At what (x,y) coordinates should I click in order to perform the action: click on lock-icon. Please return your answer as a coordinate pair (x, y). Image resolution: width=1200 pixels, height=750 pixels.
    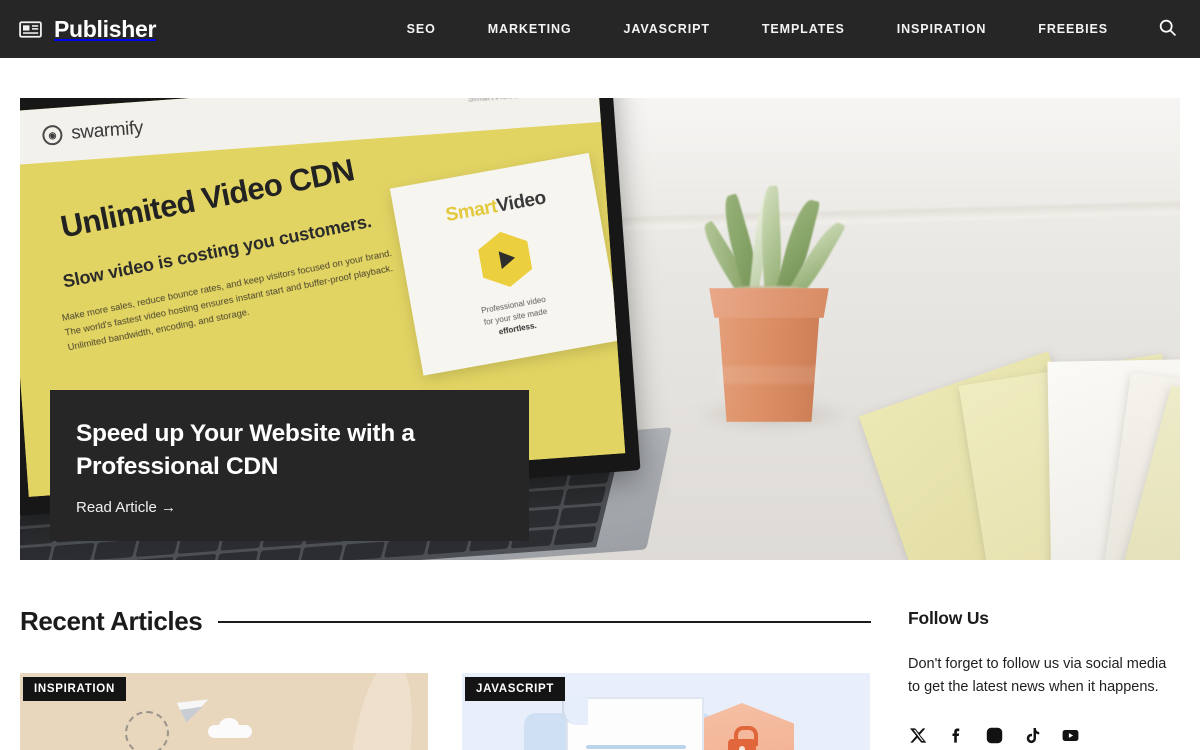
    Looking at the image, I should click on (743, 738).